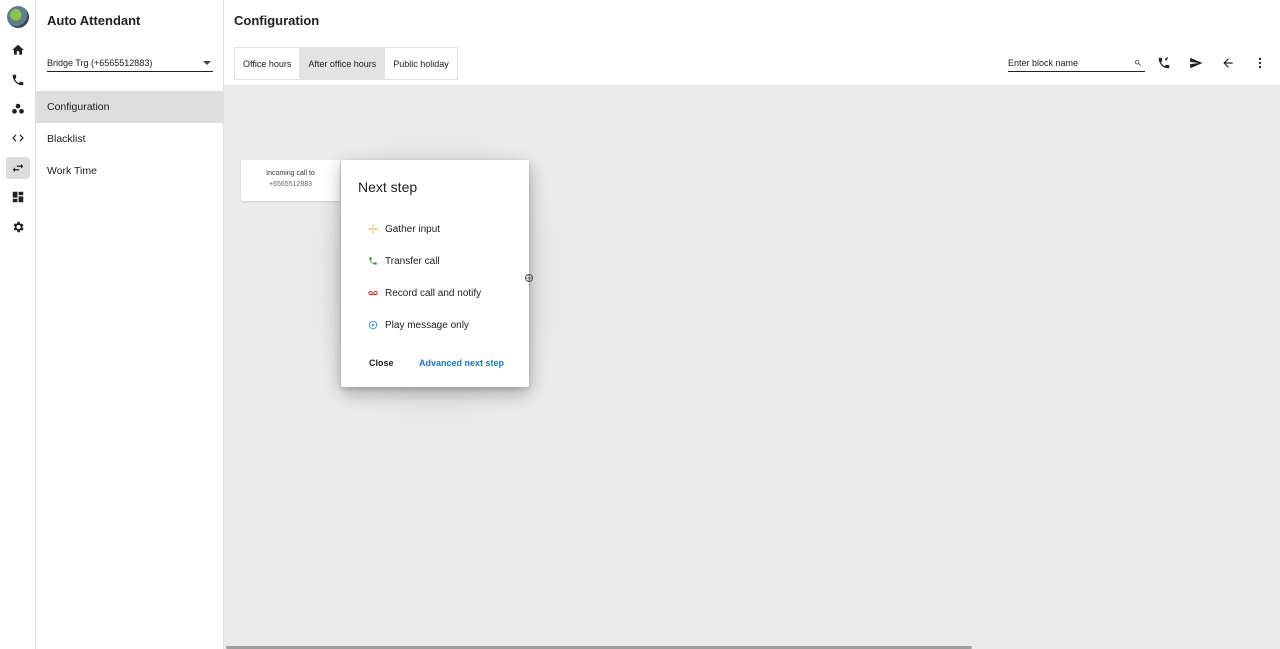 This screenshot has width=1280, height=649. What do you see at coordinates (18, 324) in the screenshot?
I see `icon-rail` at bounding box center [18, 324].